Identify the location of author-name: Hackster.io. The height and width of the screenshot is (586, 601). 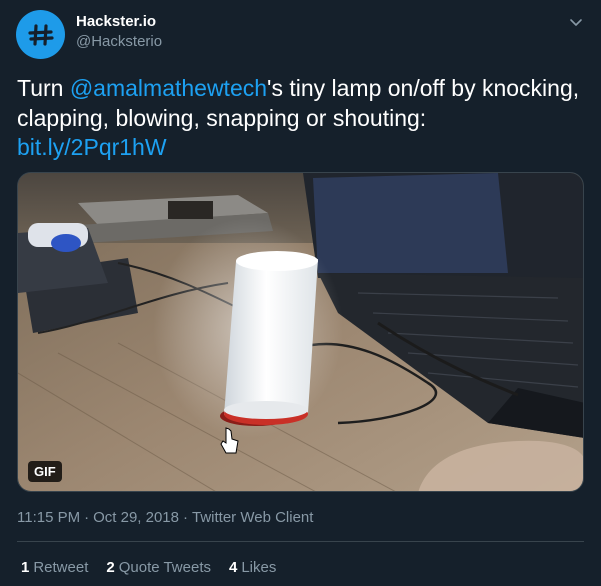
(116, 21).